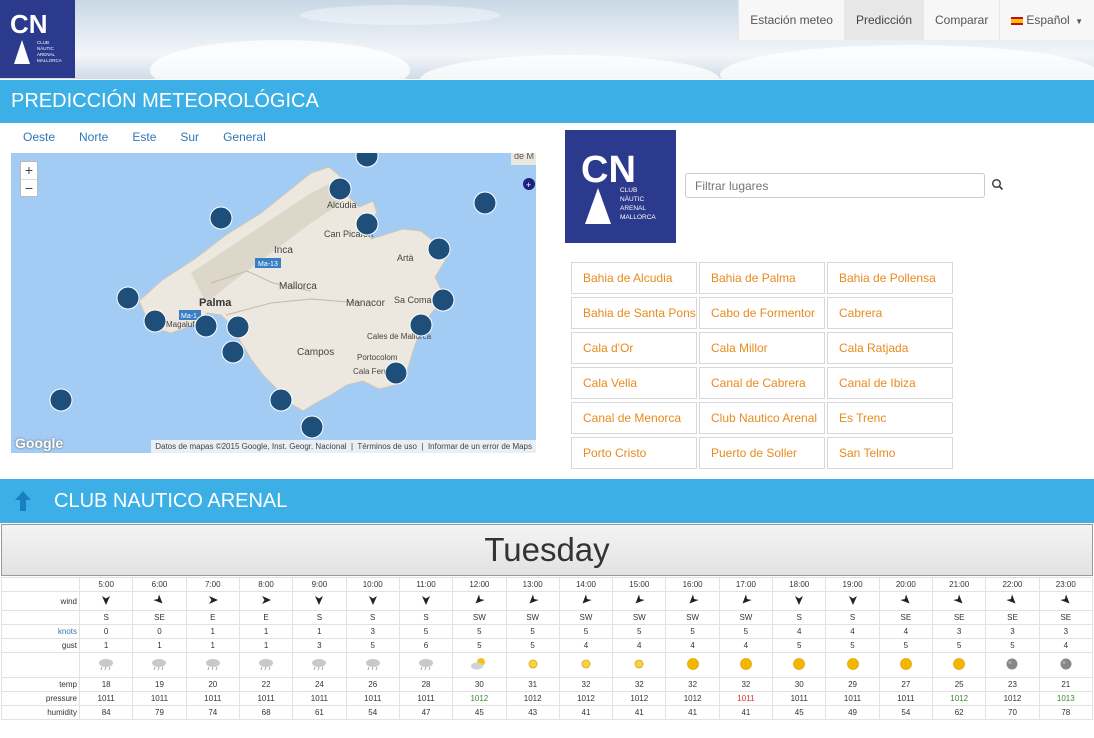  I want to click on hour-cell: 14:00, so click(586, 584).